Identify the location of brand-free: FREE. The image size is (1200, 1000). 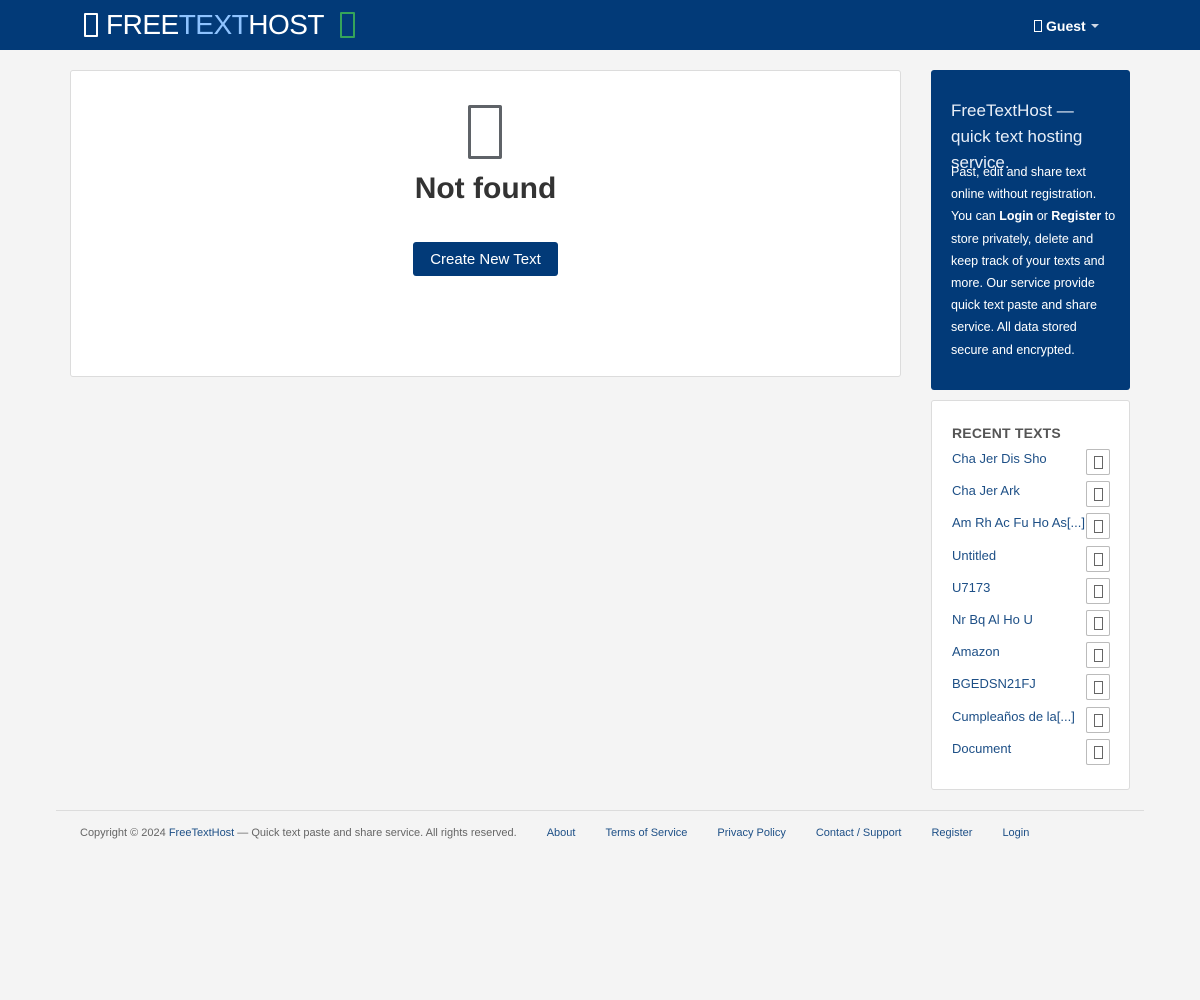
(142, 24).